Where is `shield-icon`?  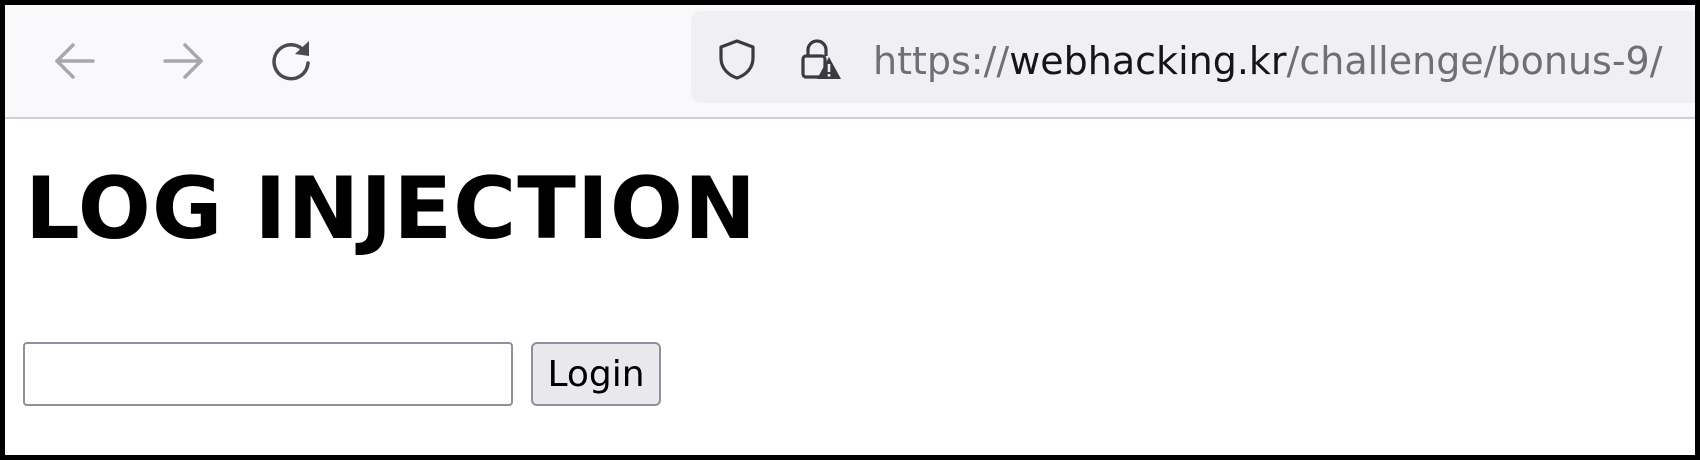
shield-icon is located at coordinates (737, 59).